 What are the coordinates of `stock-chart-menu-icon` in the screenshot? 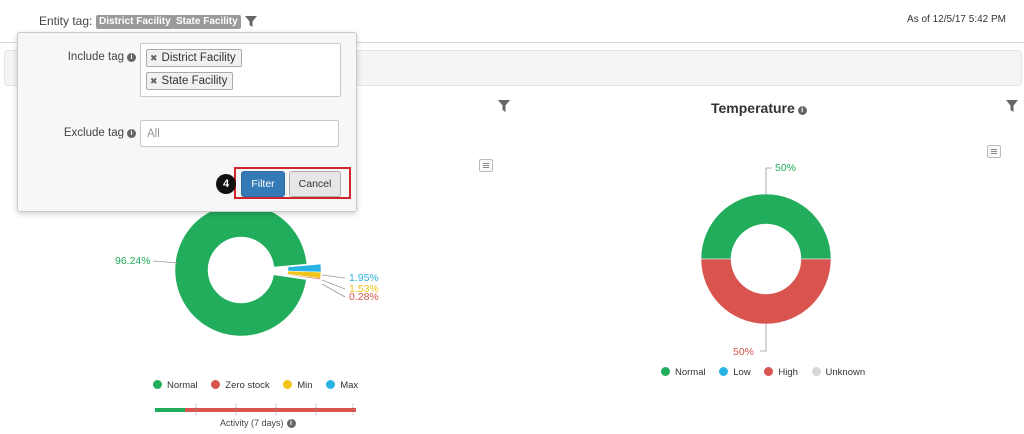 It's located at (486, 165).